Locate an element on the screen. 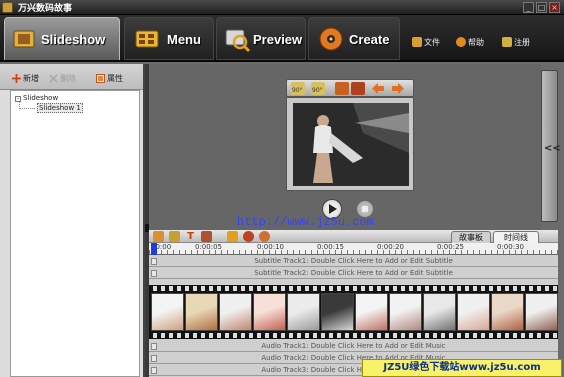  delete-icon is located at coordinates (53, 78).